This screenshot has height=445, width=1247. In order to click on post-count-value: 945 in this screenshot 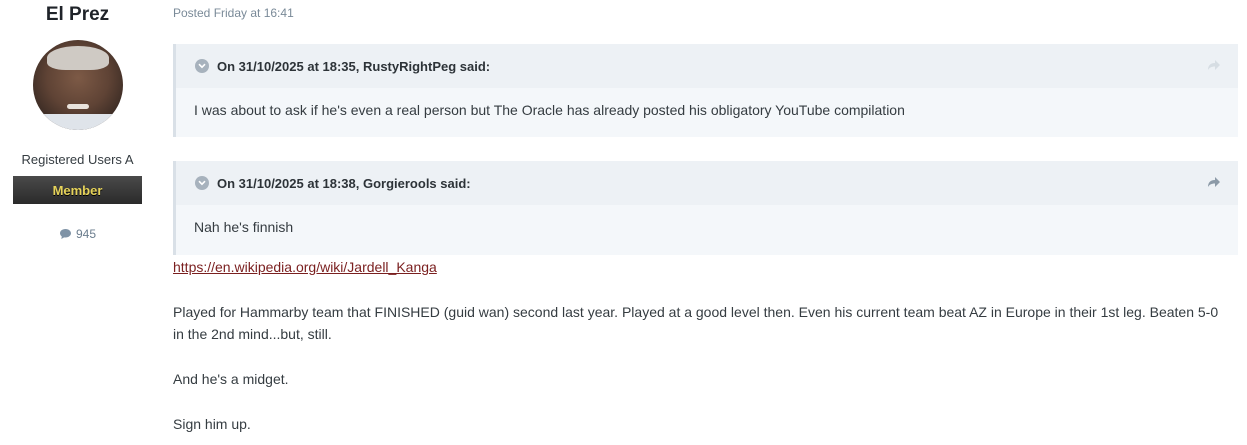, I will do `click(86, 234)`.